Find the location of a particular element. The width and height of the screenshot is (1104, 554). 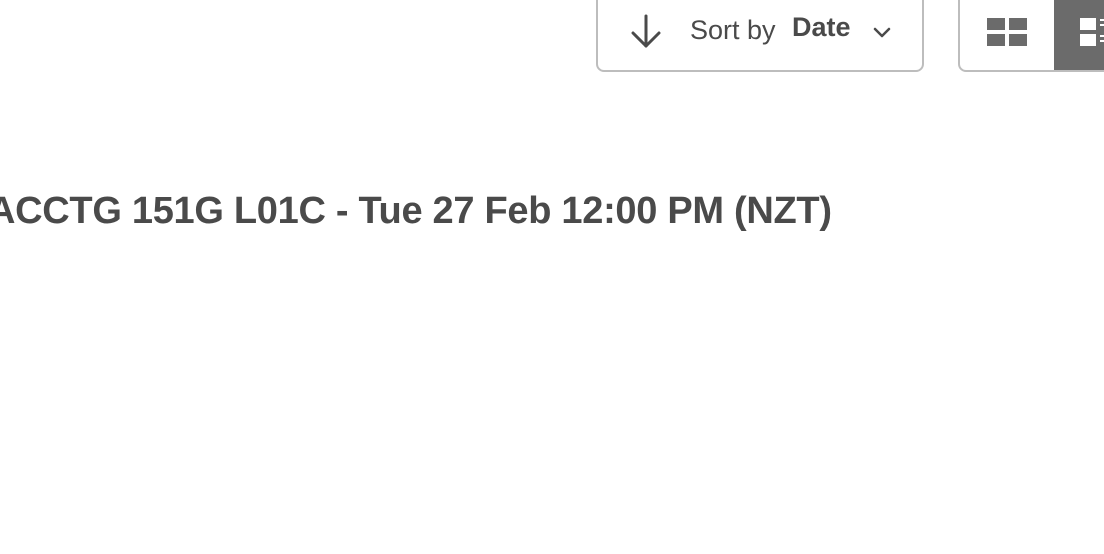

chevron-down-icon is located at coordinates (882, 32).